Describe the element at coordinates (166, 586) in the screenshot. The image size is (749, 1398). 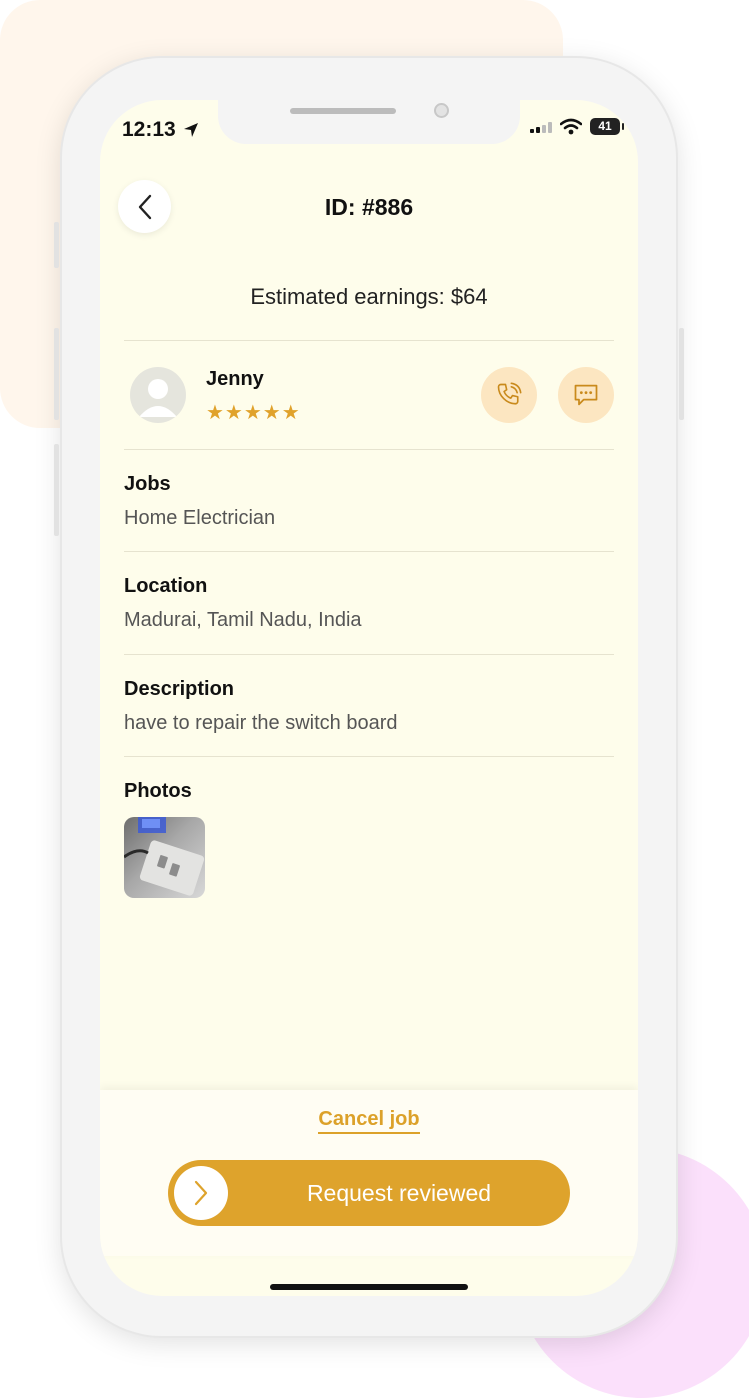
I see `location-label: Location` at that location.